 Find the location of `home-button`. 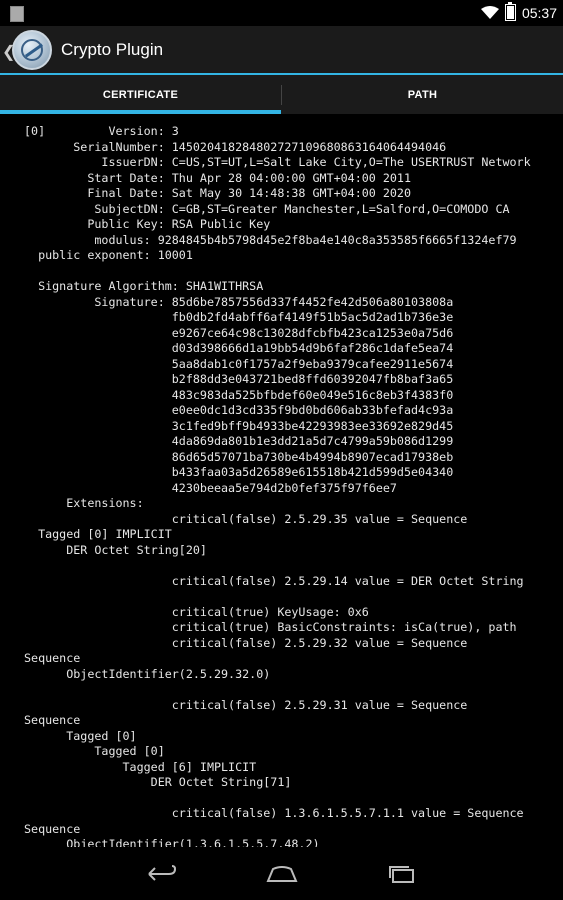

home-button is located at coordinates (282, 873).